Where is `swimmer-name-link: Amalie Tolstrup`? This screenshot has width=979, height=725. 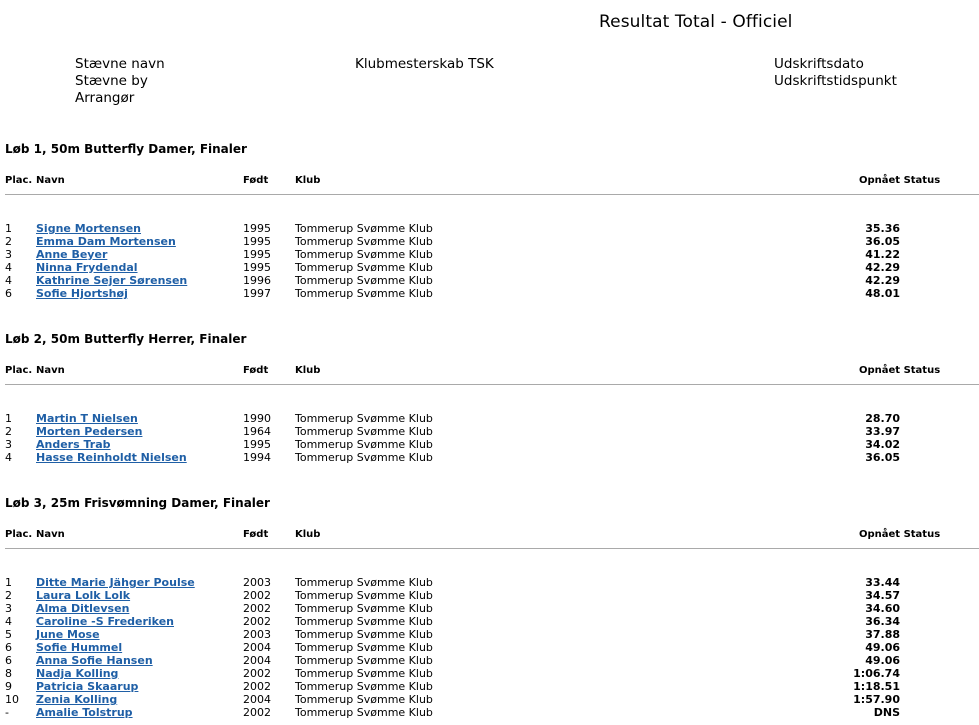
swimmer-name-link: Amalie Tolstrup is located at coordinates (84, 712).